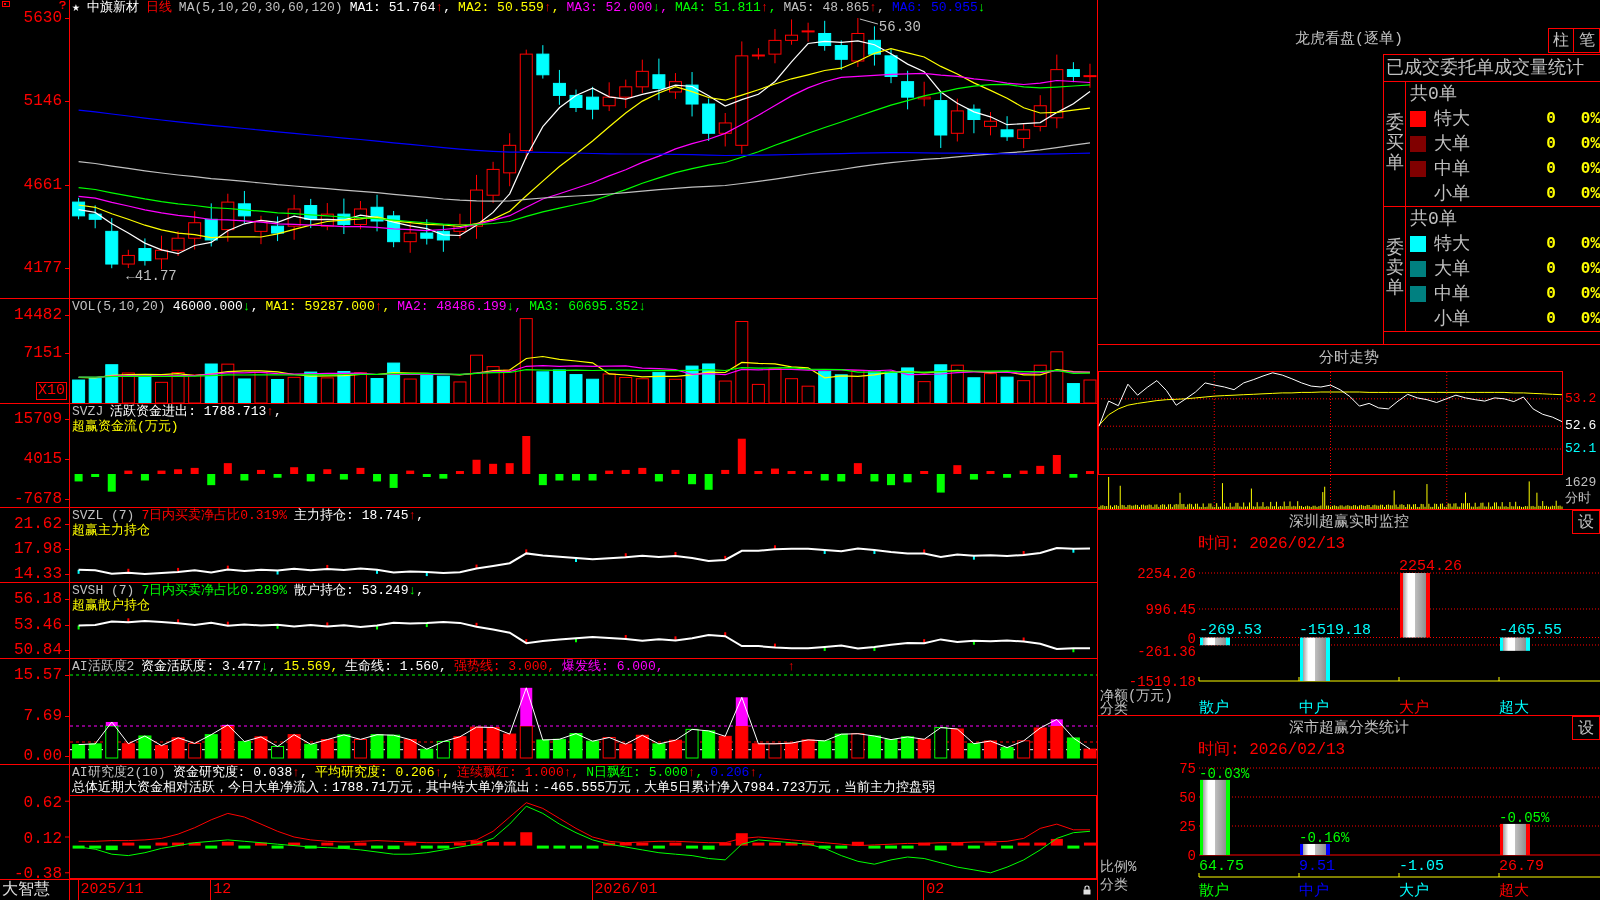 This screenshot has height=900, width=1600. I want to click on indicator-note: 7日内买卖净占比0.289%, so click(214, 590).